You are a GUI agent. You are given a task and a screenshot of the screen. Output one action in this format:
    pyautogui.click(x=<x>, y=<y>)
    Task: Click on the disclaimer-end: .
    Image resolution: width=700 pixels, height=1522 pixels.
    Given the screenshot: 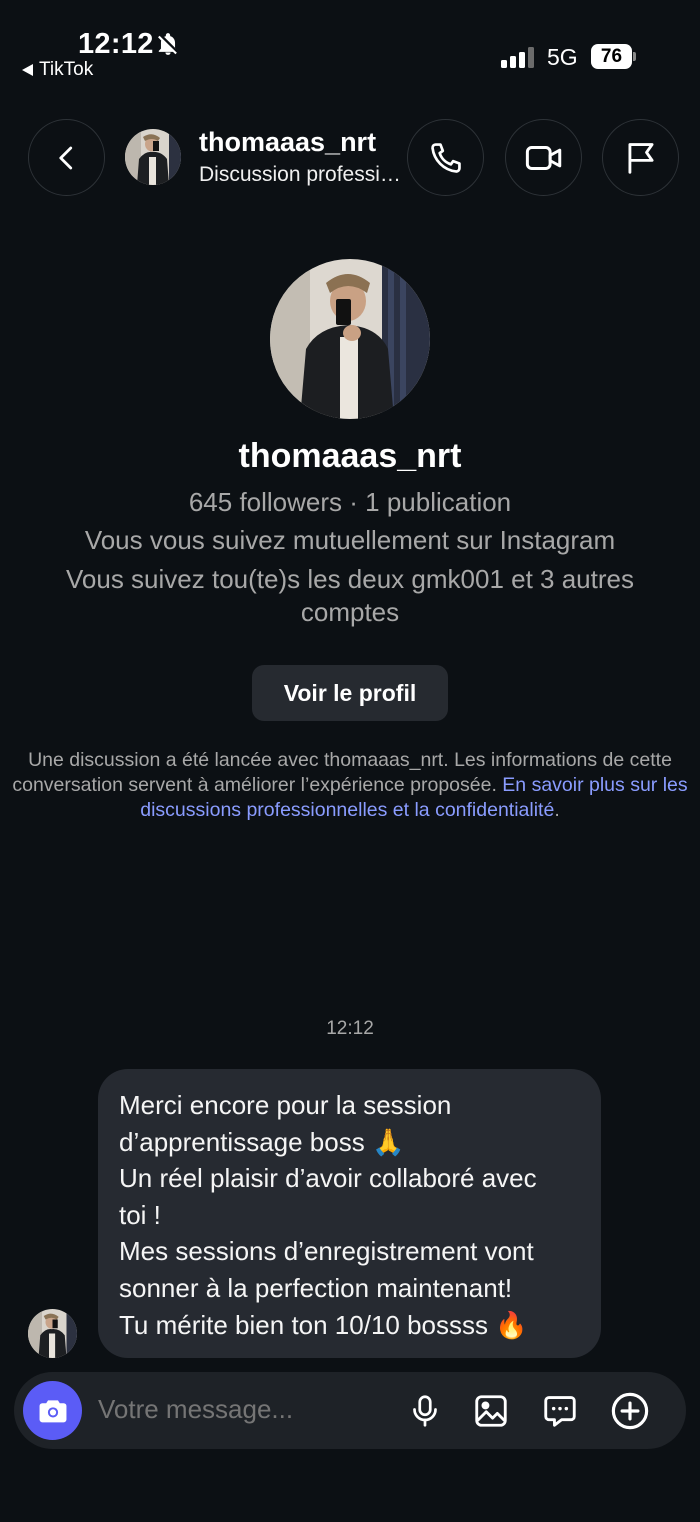 What is the action you would take?
    pyautogui.click(x=557, y=810)
    